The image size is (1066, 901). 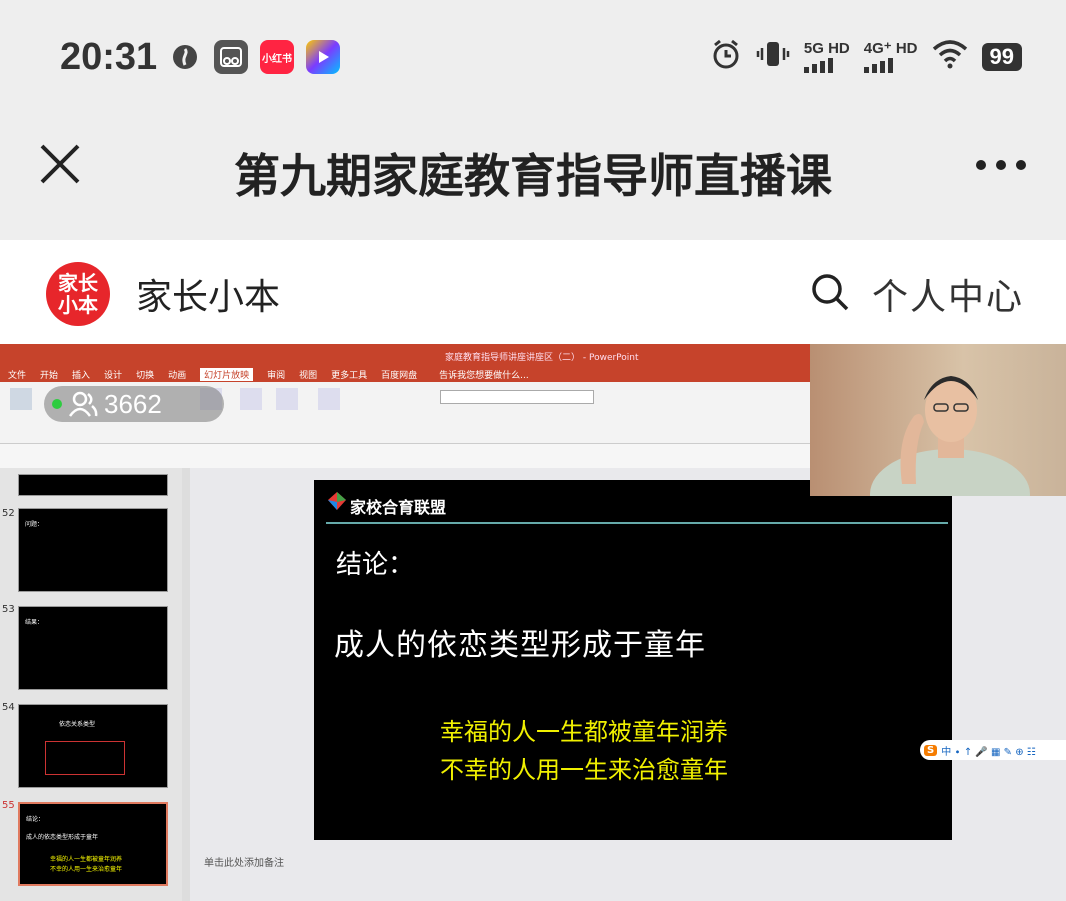 What do you see at coordinates (398, 507) in the screenshot?
I see `slide-logo-text: 家校合育联盟` at bounding box center [398, 507].